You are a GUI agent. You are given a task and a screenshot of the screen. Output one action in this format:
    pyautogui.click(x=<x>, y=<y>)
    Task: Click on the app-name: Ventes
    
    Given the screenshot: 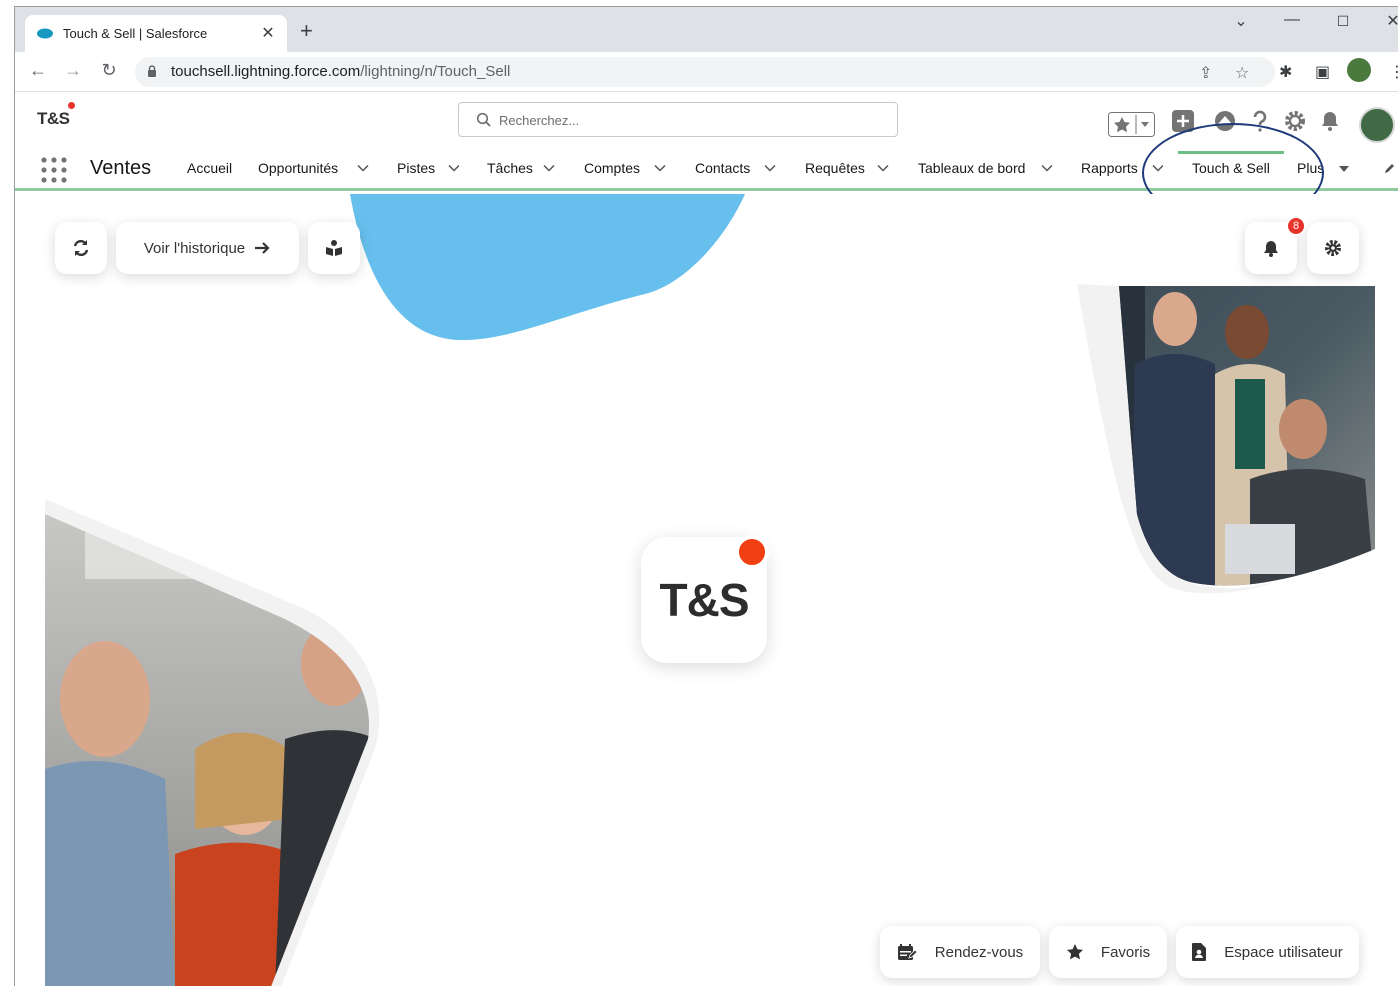 What is the action you would take?
    pyautogui.click(x=121, y=168)
    